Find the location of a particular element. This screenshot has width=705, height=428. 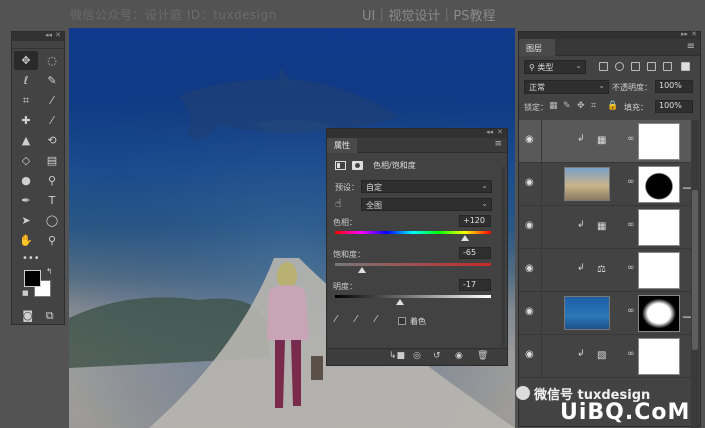

history-brush-icon: ⟲ is located at coordinates (52, 140).